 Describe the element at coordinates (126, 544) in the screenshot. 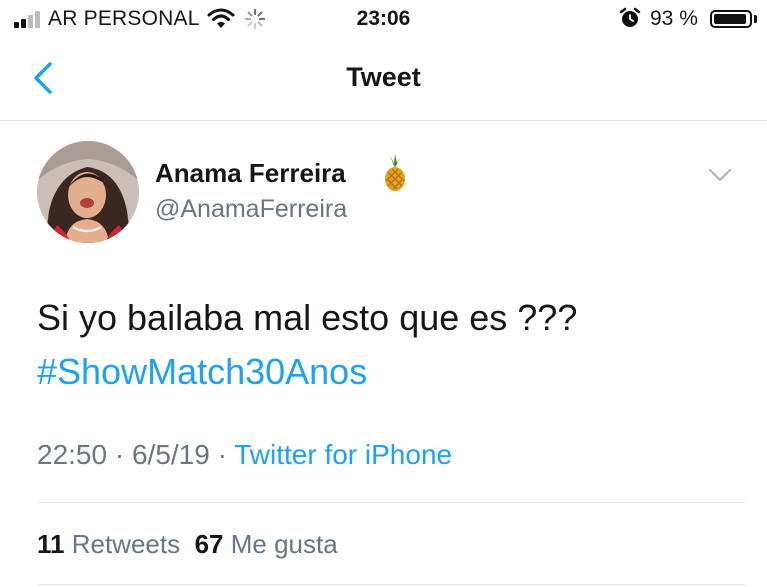

I see `retweets-label: Retweets` at that location.